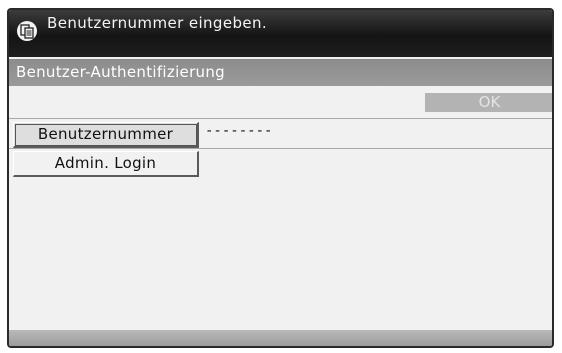 The width and height of the screenshot is (562, 353). Describe the element at coordinates (238, 131) in the screenshot. I see `user-number-field: --------` at that location.